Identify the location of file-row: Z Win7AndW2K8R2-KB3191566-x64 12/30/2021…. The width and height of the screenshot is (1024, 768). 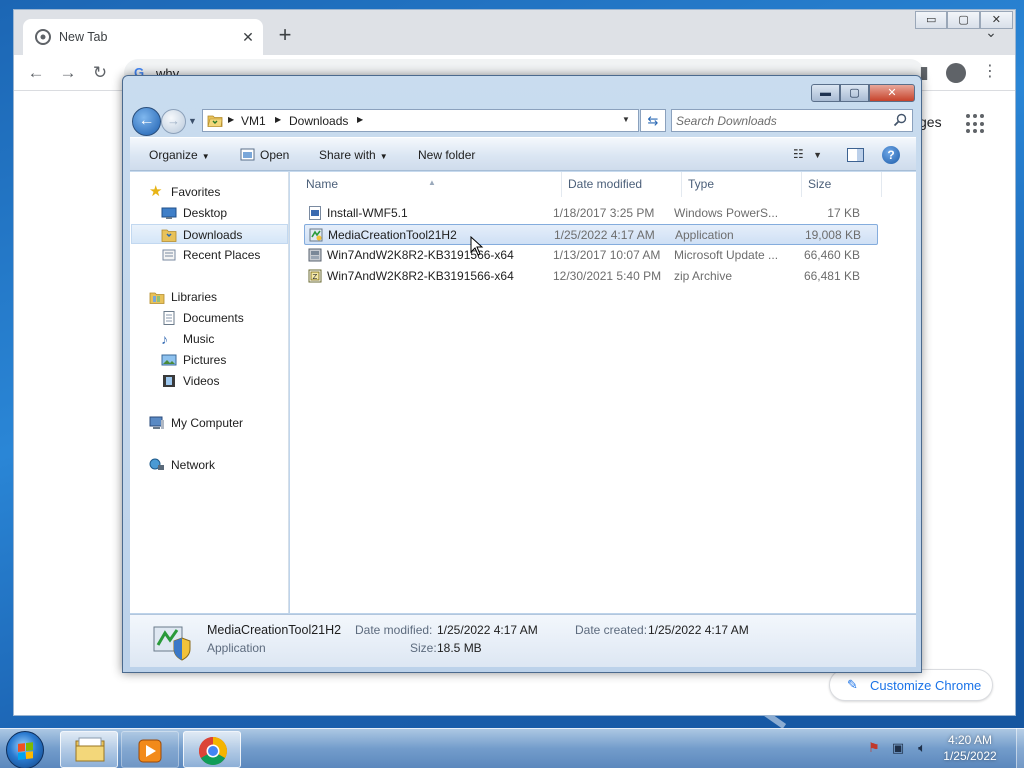
(591, 276).